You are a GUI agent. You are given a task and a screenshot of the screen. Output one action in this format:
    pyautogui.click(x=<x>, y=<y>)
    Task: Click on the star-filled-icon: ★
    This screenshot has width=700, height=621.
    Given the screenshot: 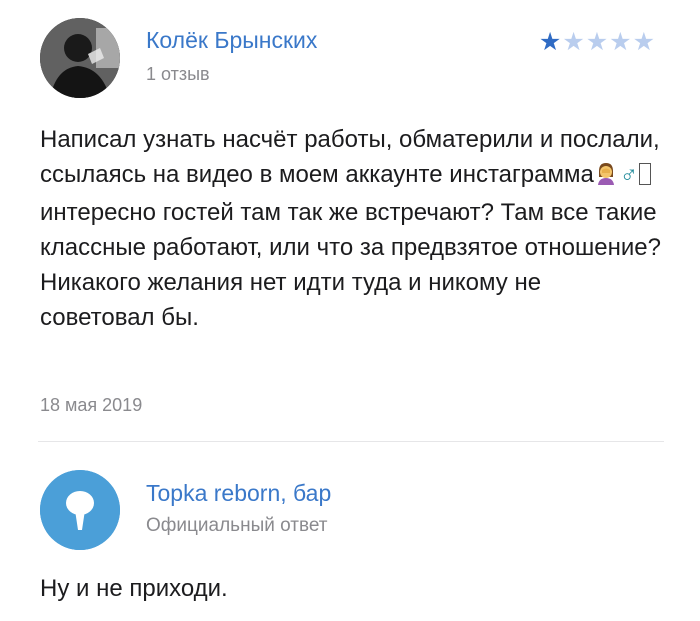 What is the action you would take?
    pyautogui.click(x=550, y=42)
    